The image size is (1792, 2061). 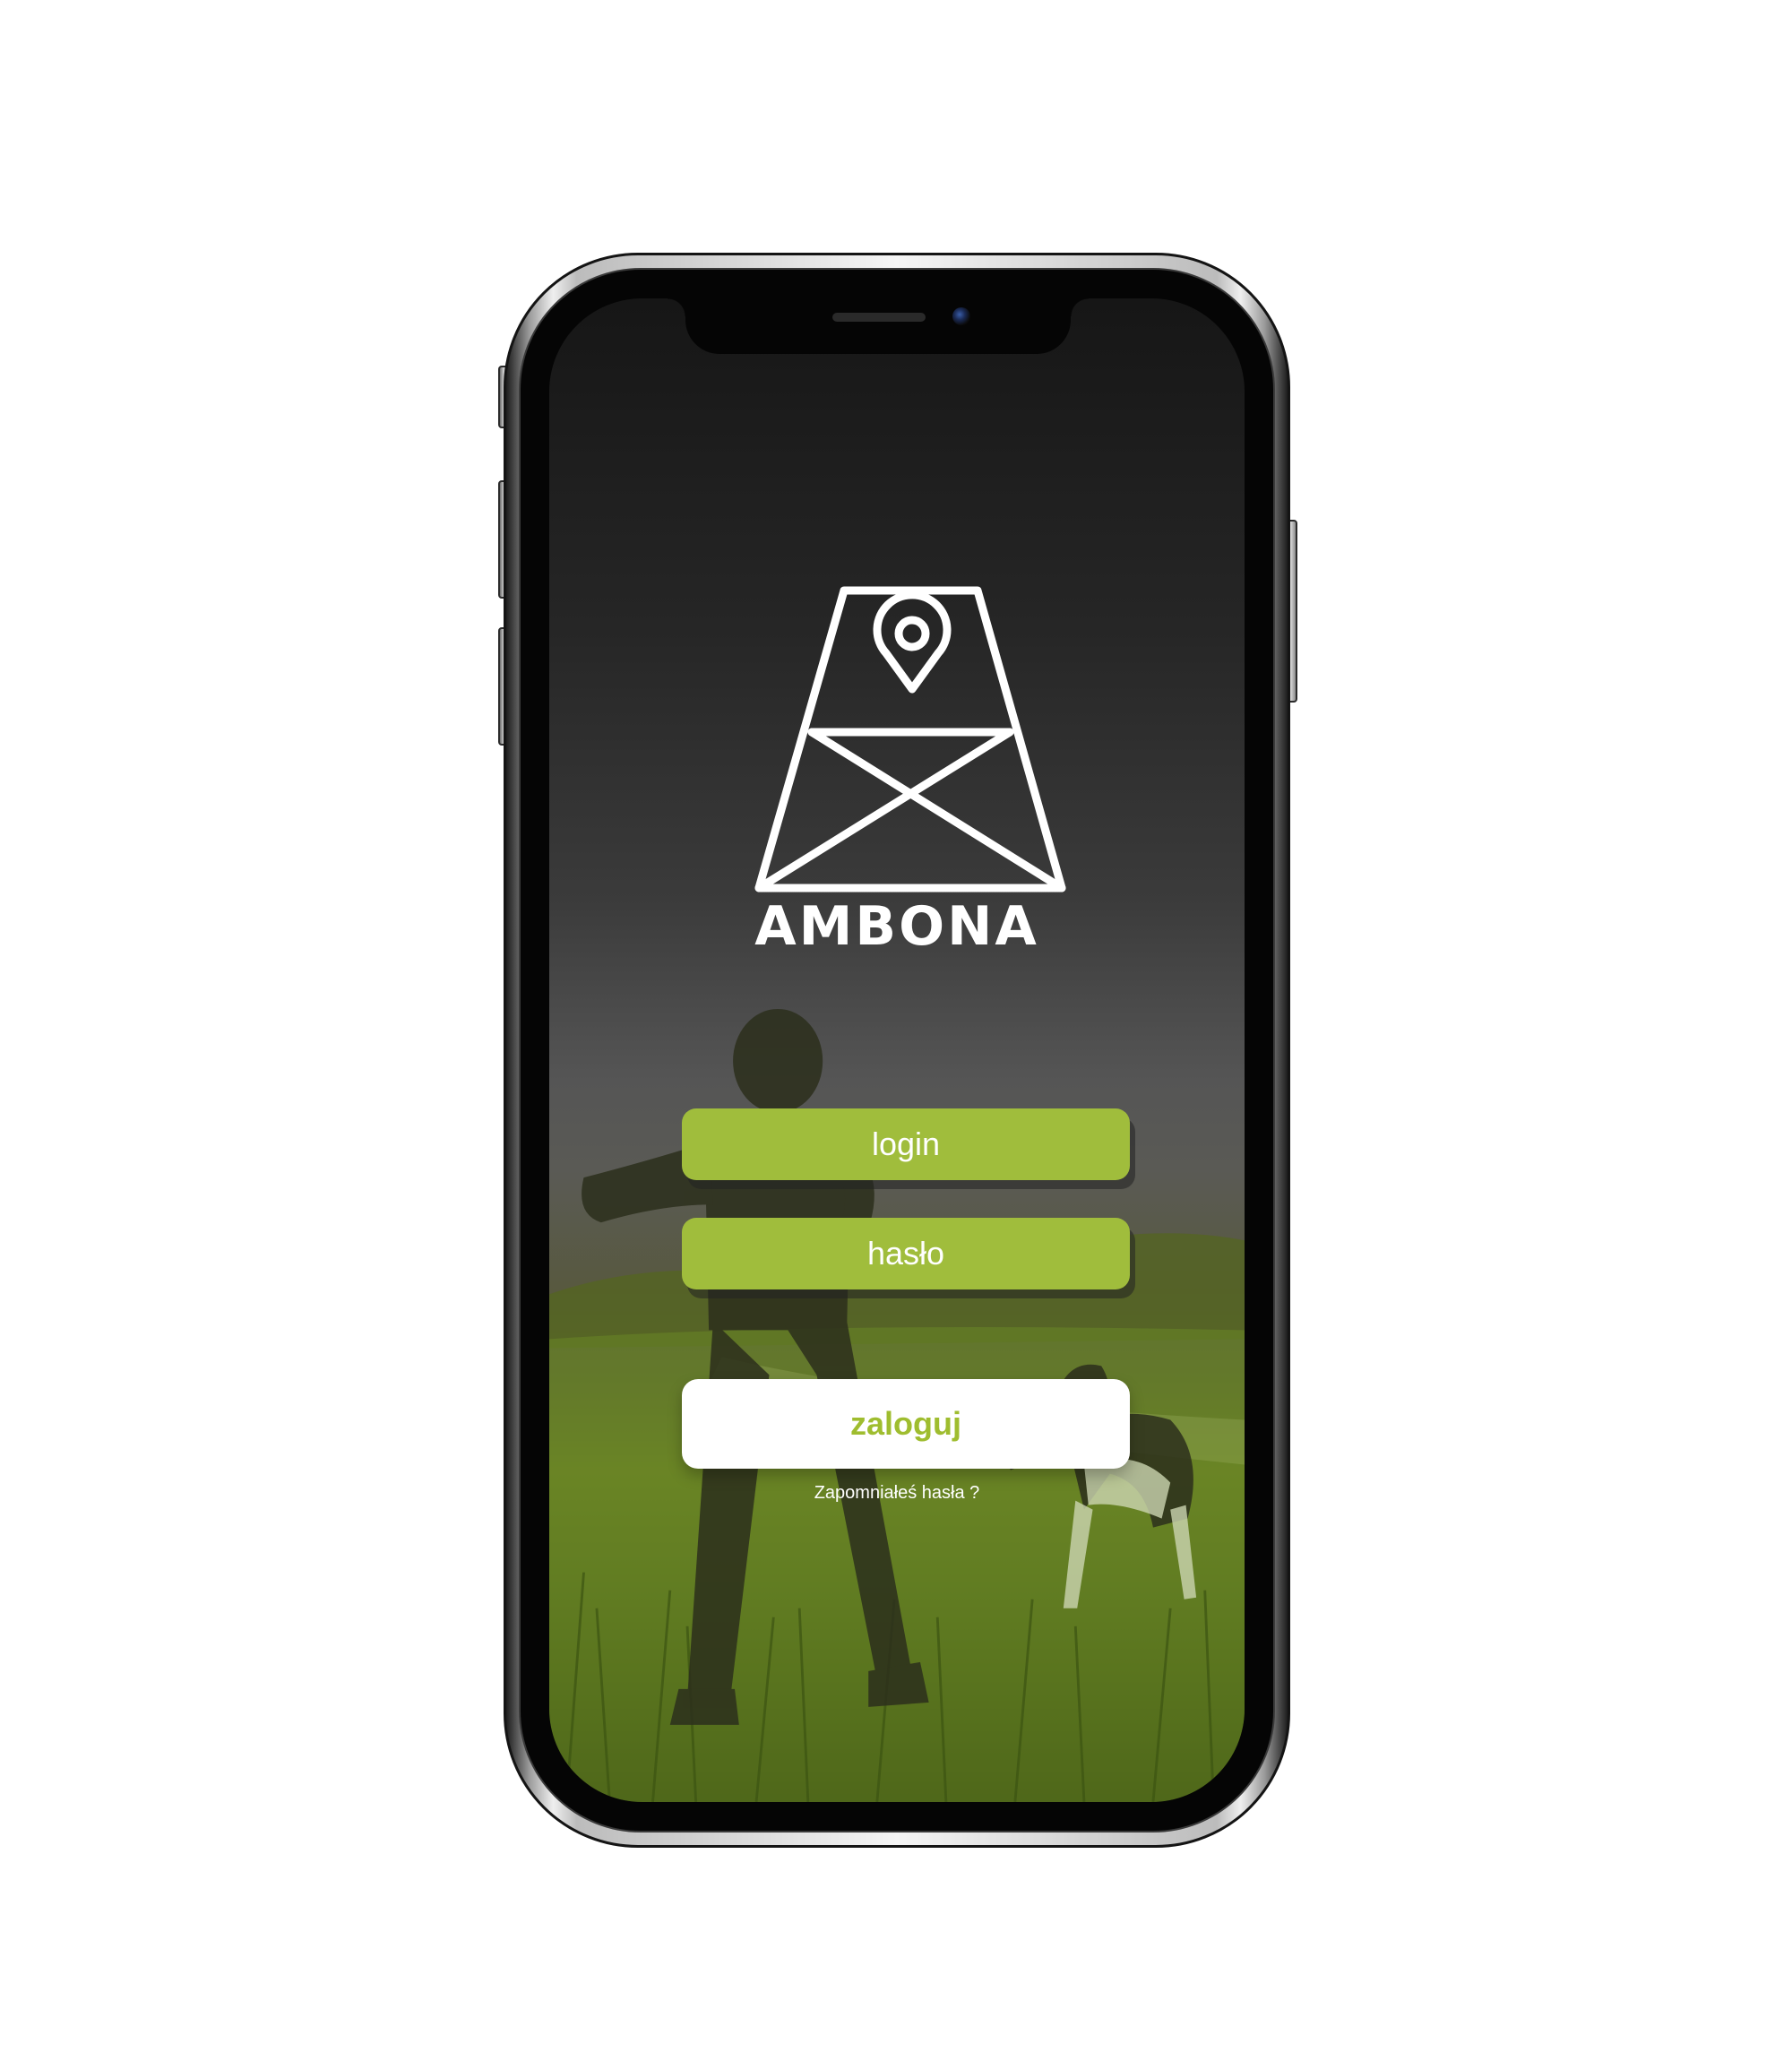 I want to click on ambona-logo-icon, so click(x=910, y=739).